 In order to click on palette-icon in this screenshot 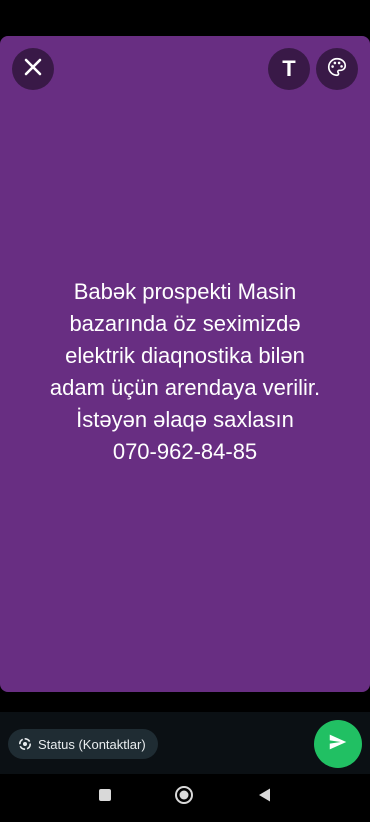, I will do `click(337, 69)`.